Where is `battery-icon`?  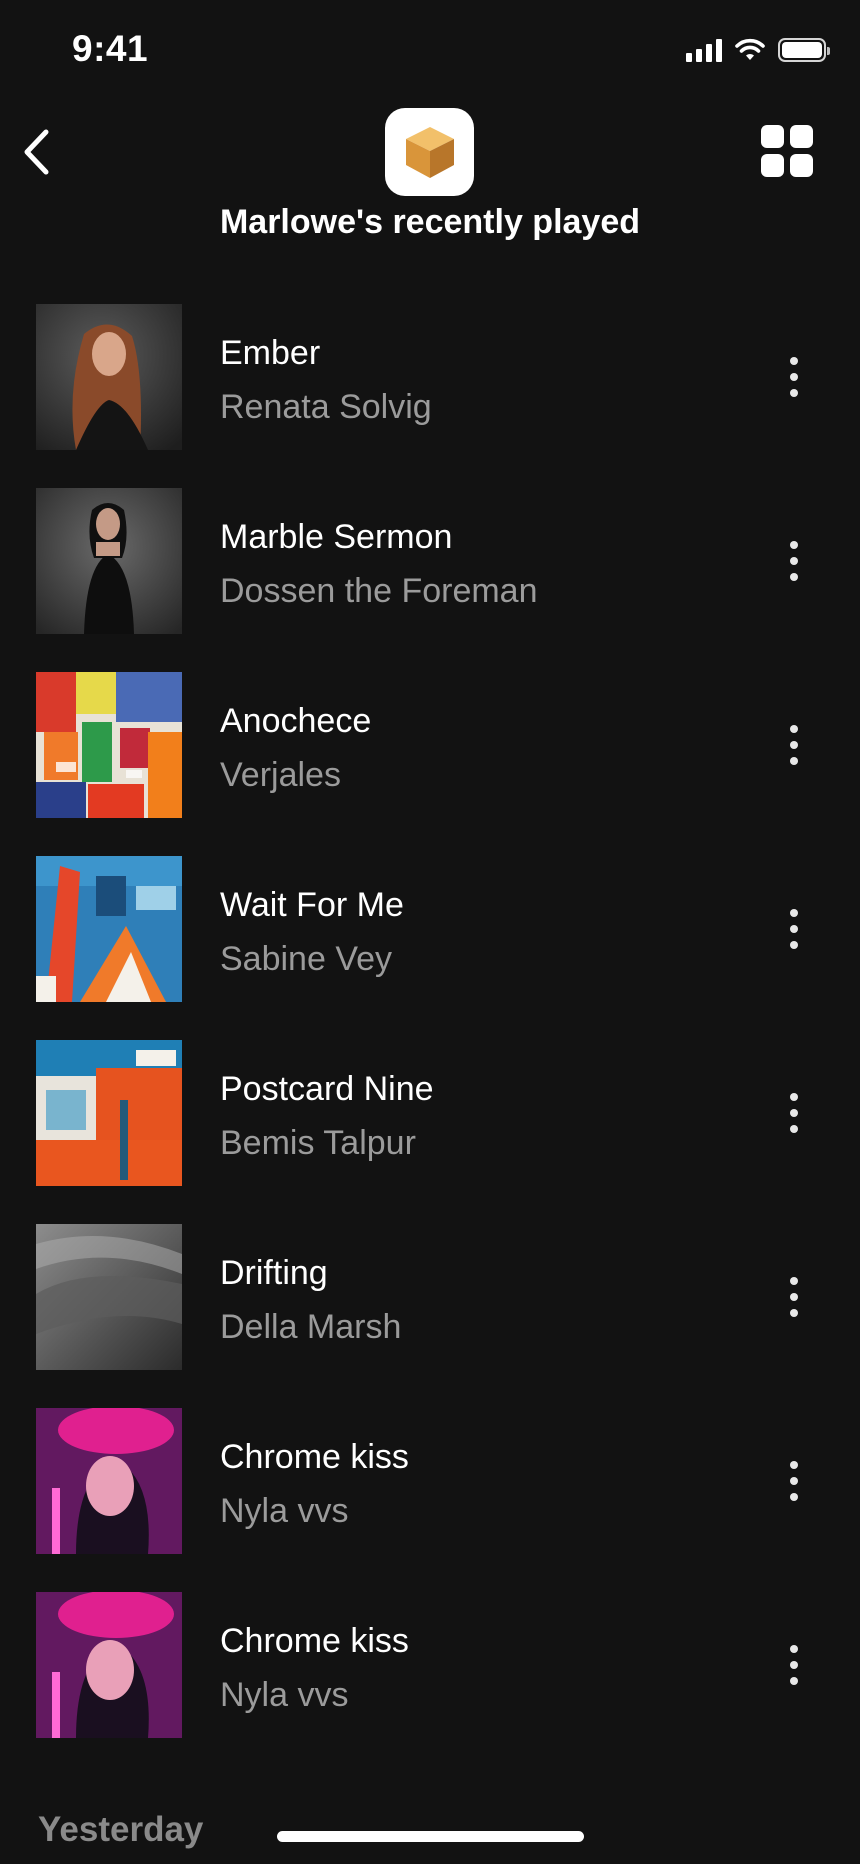
battery-icon is located at coordinates (804, 50).